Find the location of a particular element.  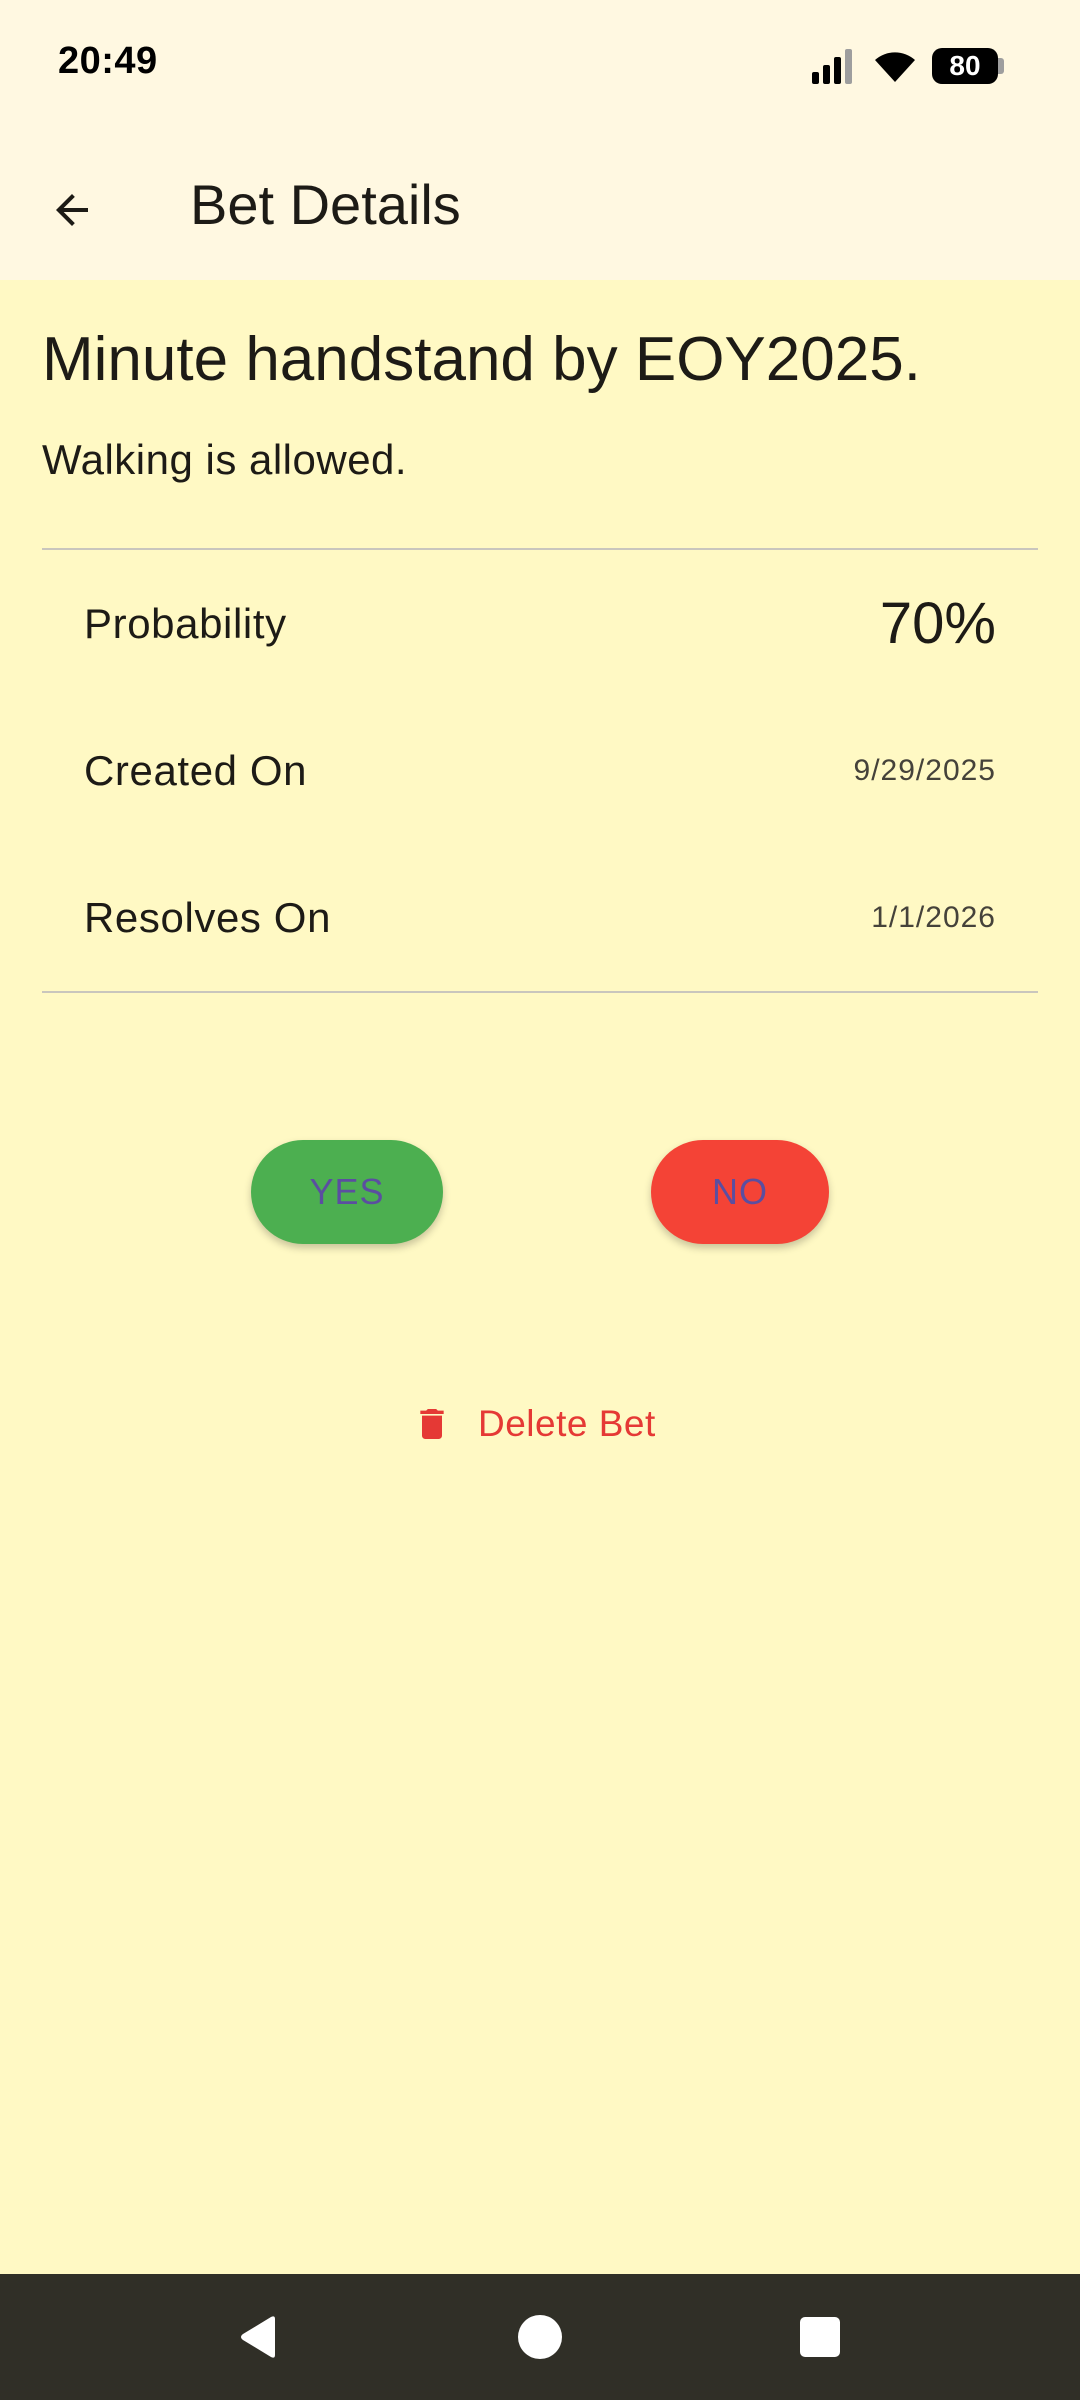

yes-button: YES is located at coordinates (347, 1192).